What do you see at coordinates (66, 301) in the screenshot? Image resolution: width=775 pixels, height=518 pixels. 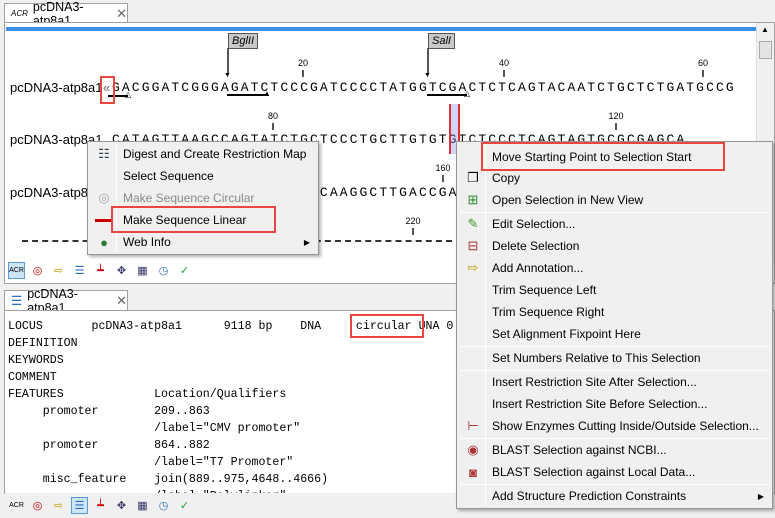 I see `tab-text-view: ☰ pcDNA3-atp8a1 ✕` at bounding box center [66, 301].